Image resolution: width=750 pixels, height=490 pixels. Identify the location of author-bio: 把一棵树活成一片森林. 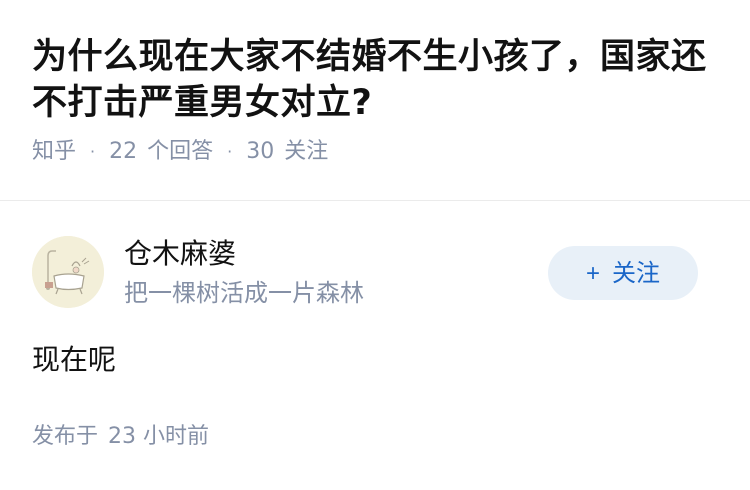
(244, 293).